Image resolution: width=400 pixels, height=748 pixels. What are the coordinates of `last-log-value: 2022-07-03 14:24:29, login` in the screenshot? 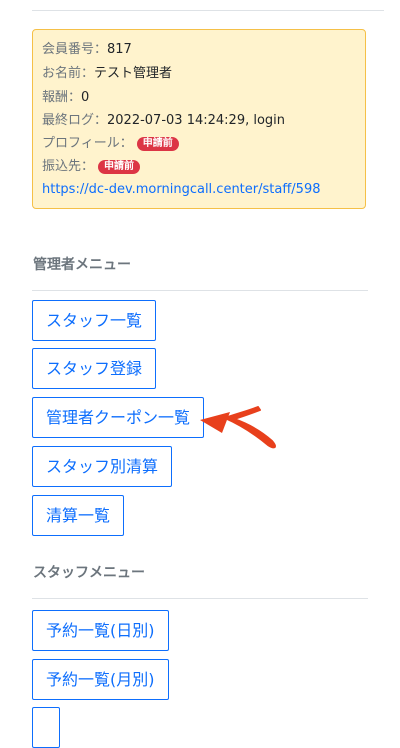 It's located at (196, 120).